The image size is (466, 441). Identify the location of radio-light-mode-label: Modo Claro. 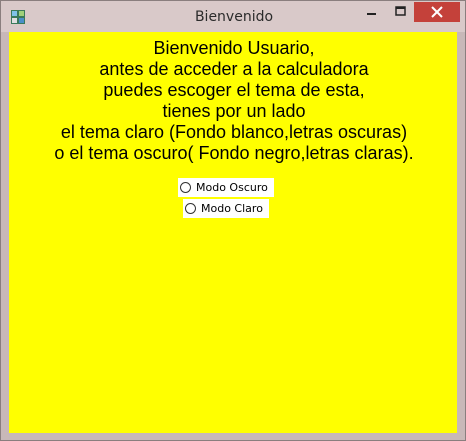
(232, 208).